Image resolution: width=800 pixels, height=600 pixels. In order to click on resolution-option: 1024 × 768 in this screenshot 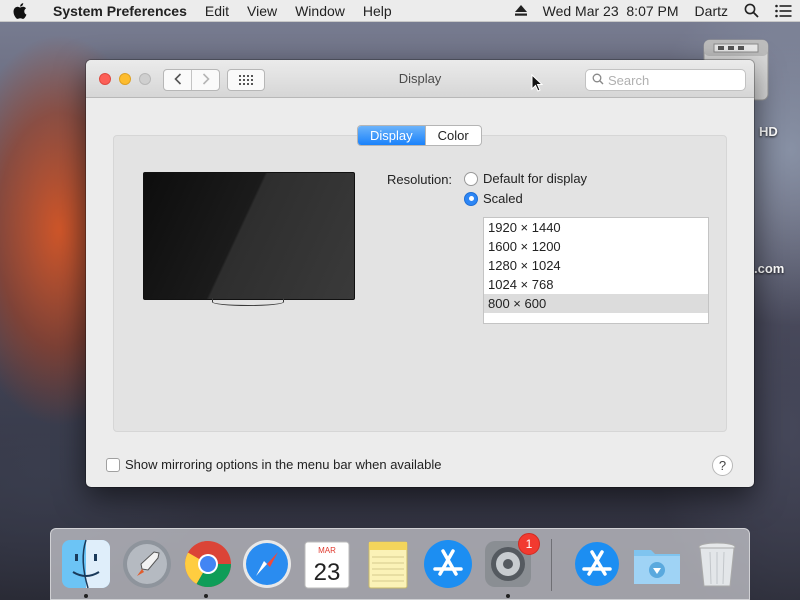, I will do `click(596, 284)`.